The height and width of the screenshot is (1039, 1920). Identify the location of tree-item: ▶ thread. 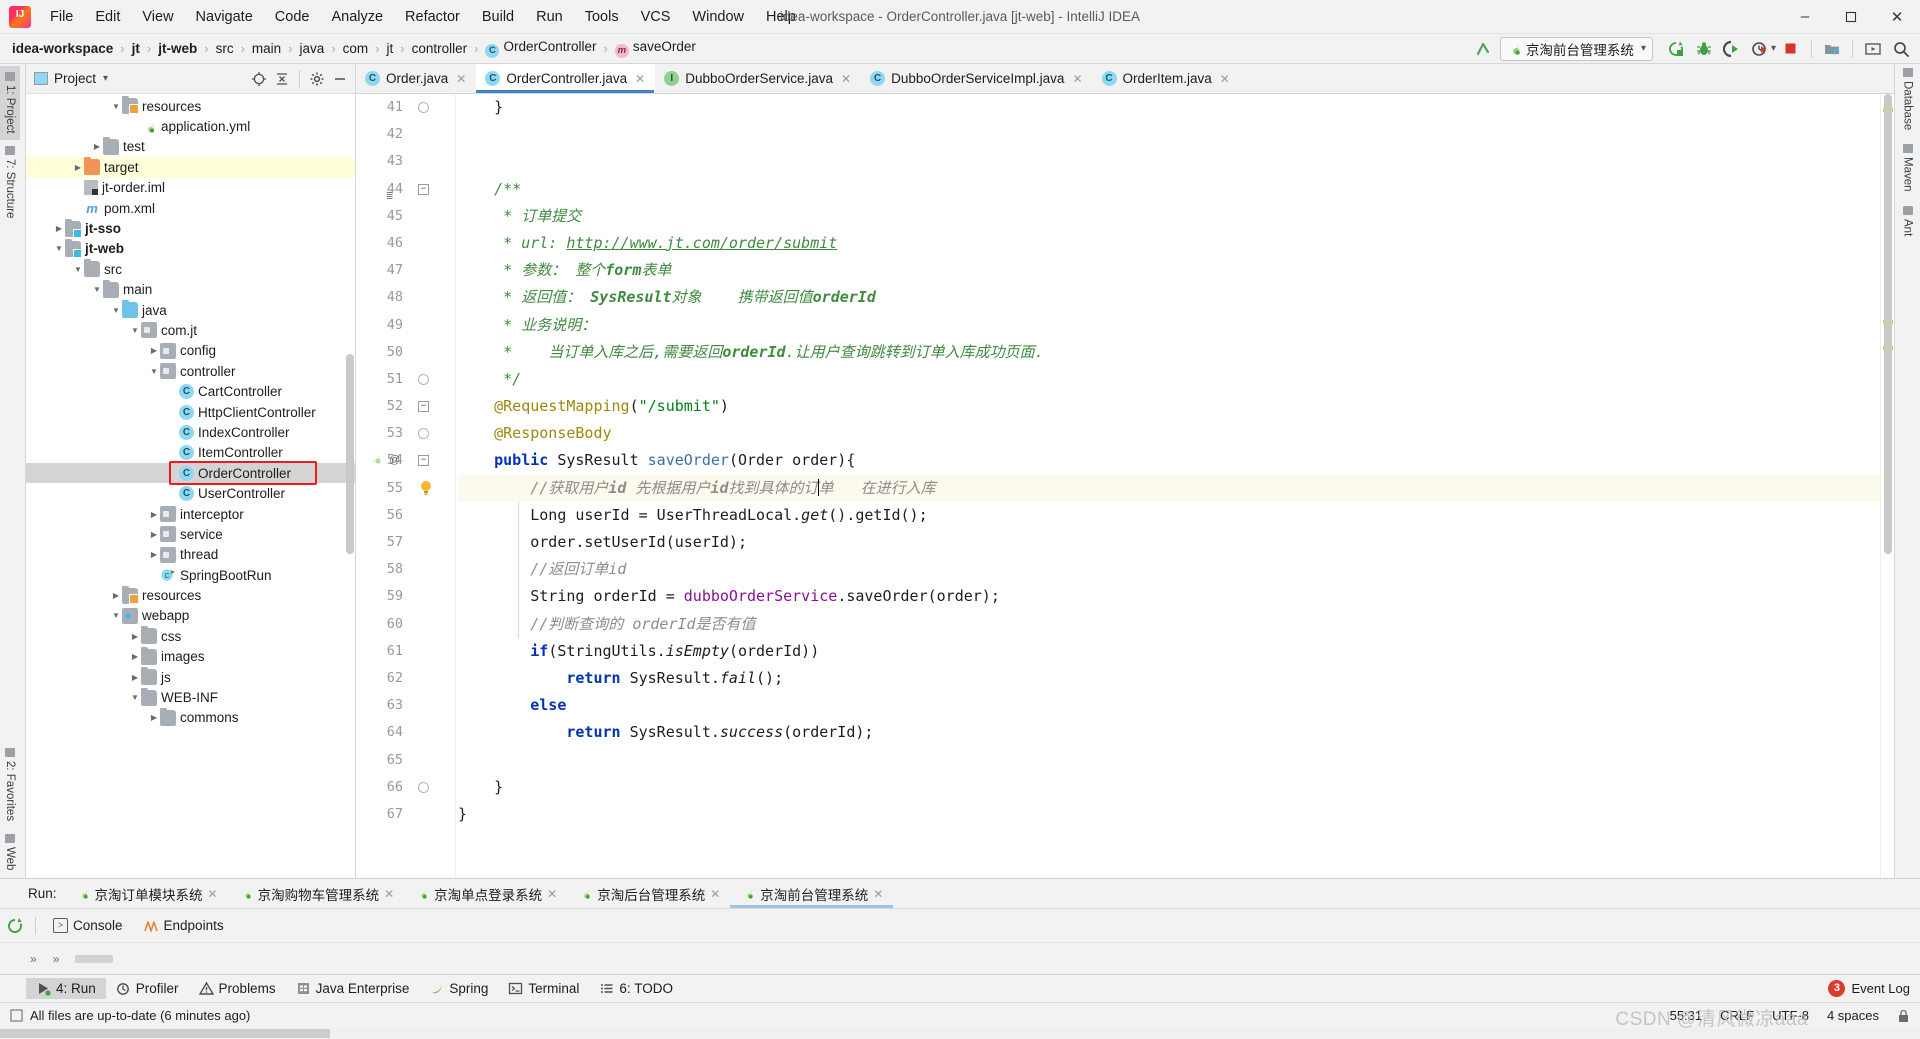
(190, 555).